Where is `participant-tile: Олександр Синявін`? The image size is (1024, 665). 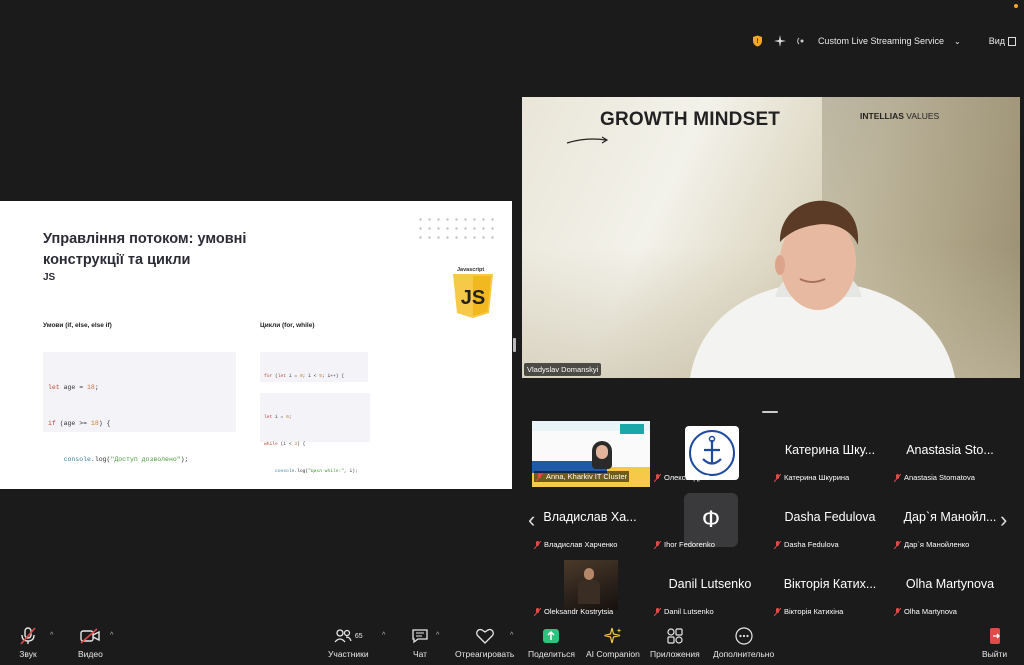 participant-tile: Олександр Синявін is located at coordinates (710, 453).